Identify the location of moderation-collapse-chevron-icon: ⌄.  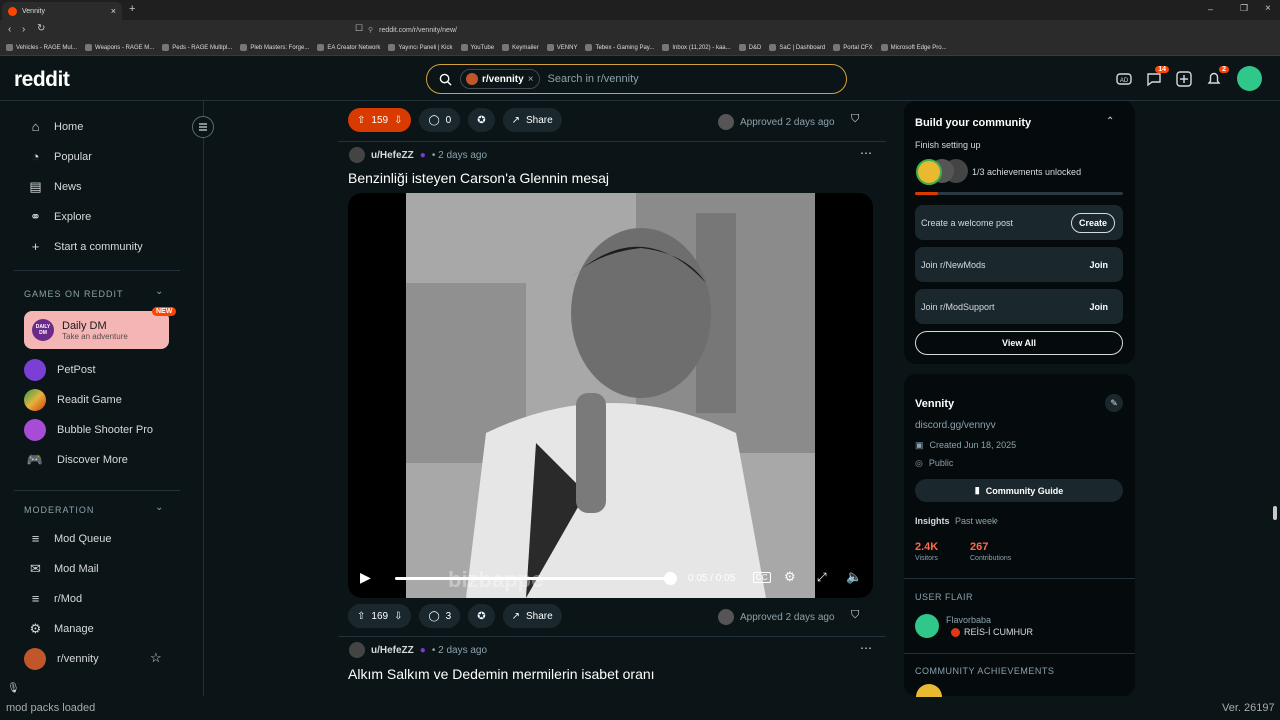
(159, 507).